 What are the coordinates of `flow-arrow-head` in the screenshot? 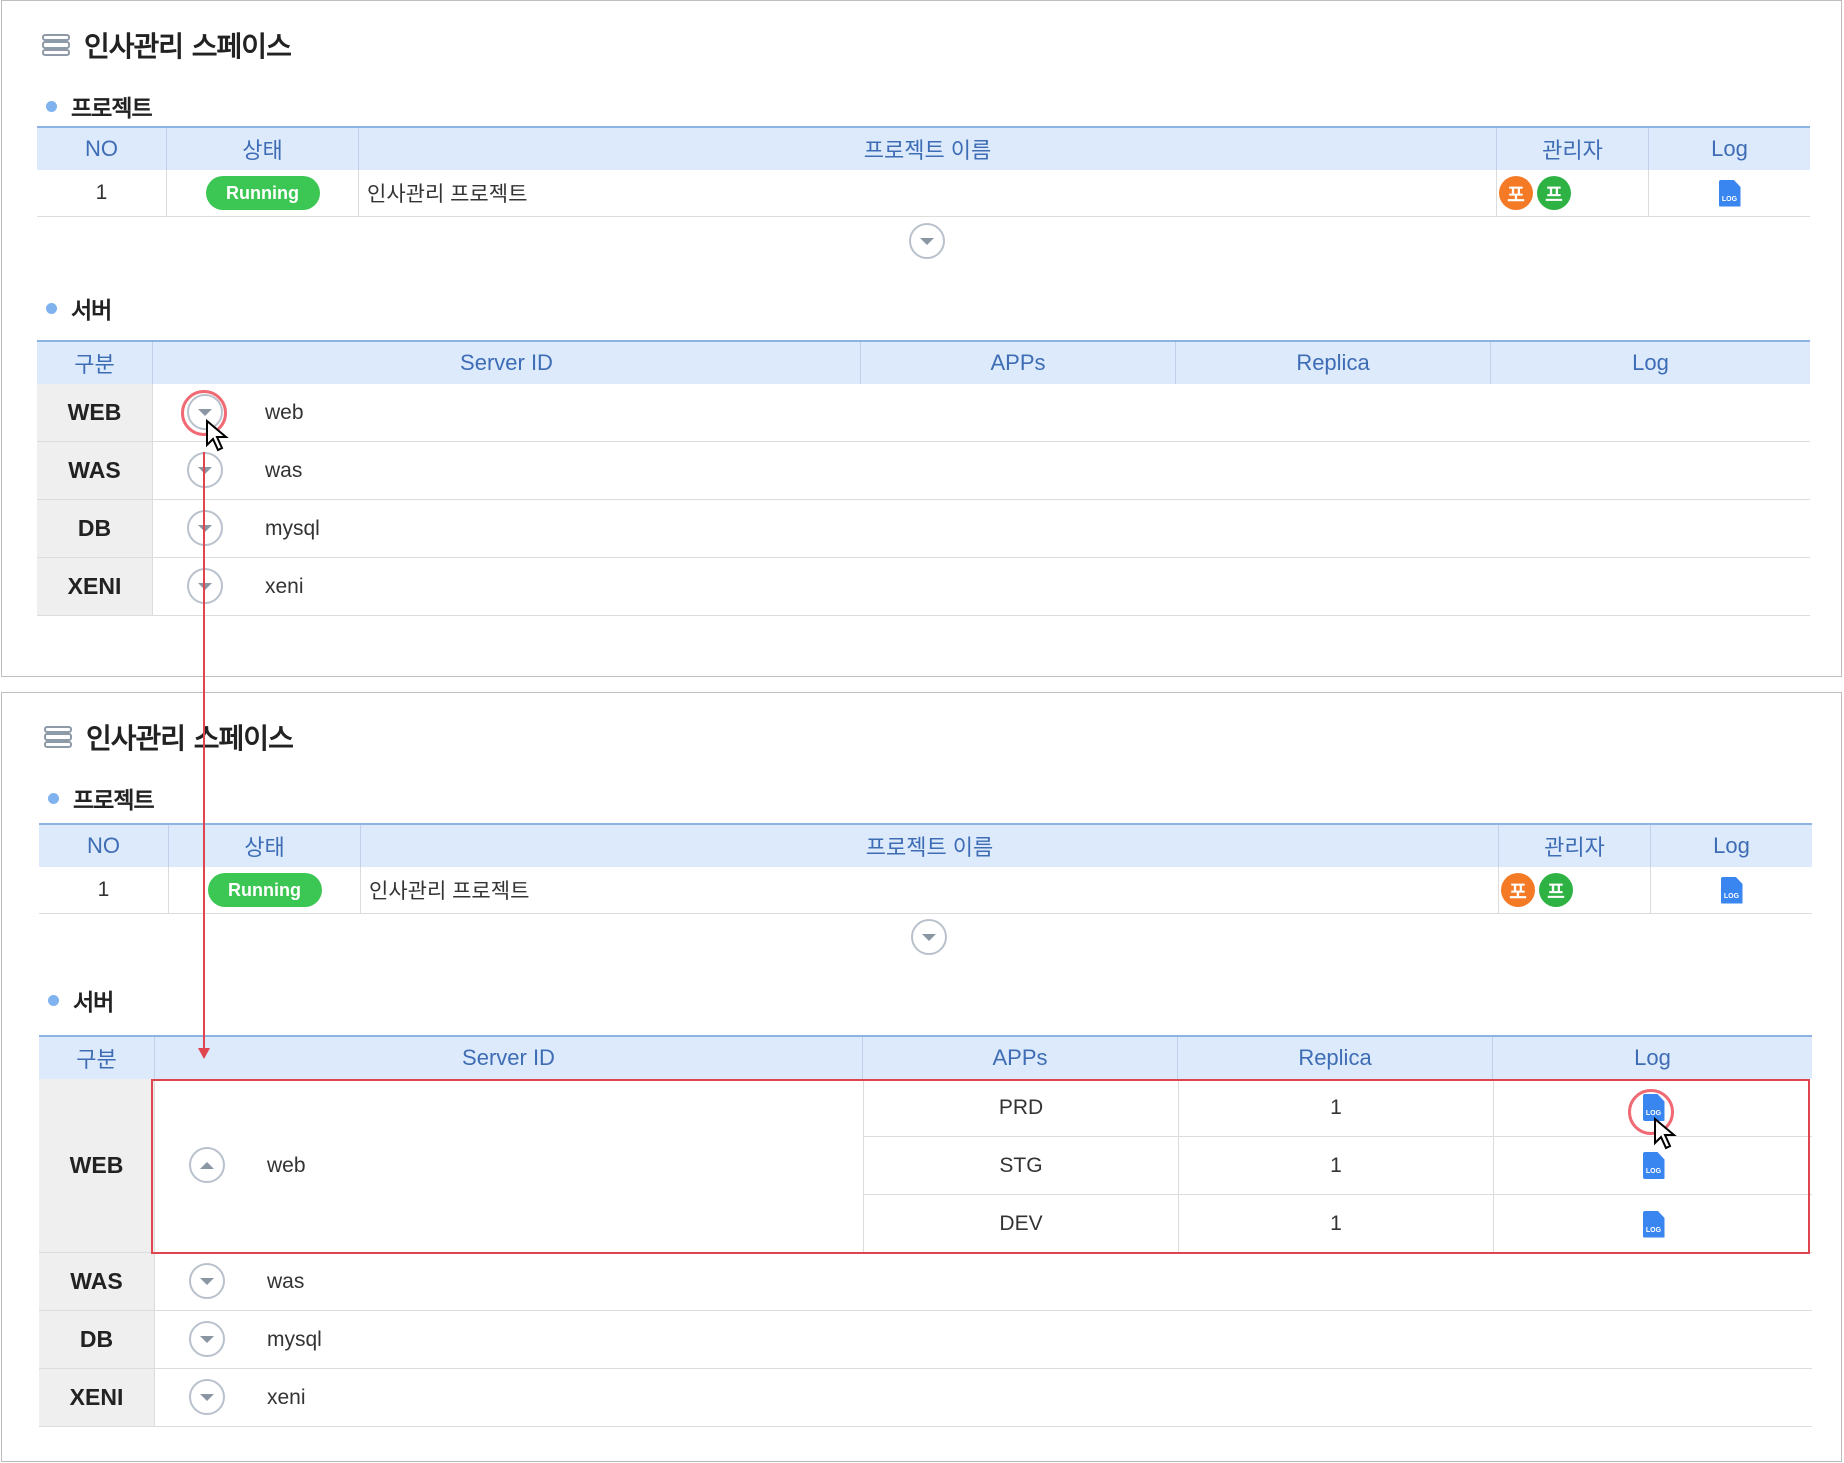 It's located at (204, 1053).